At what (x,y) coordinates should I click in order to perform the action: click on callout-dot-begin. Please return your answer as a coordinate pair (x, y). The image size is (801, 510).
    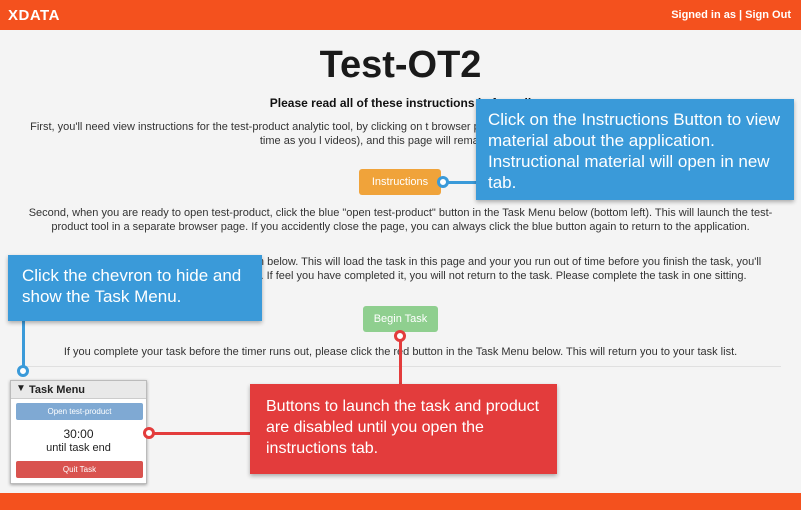
    Looking at the image, I should click on (400, 336).